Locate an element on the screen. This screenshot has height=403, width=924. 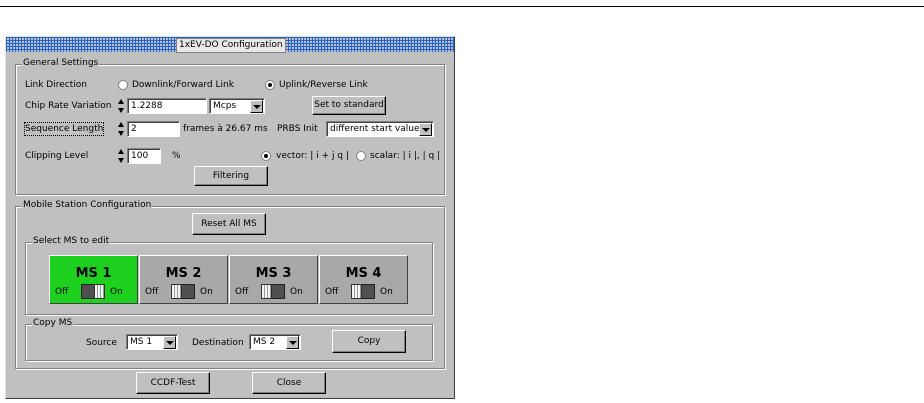
set-to-standard-button: Set to standard is located at coordinates (349, 105).